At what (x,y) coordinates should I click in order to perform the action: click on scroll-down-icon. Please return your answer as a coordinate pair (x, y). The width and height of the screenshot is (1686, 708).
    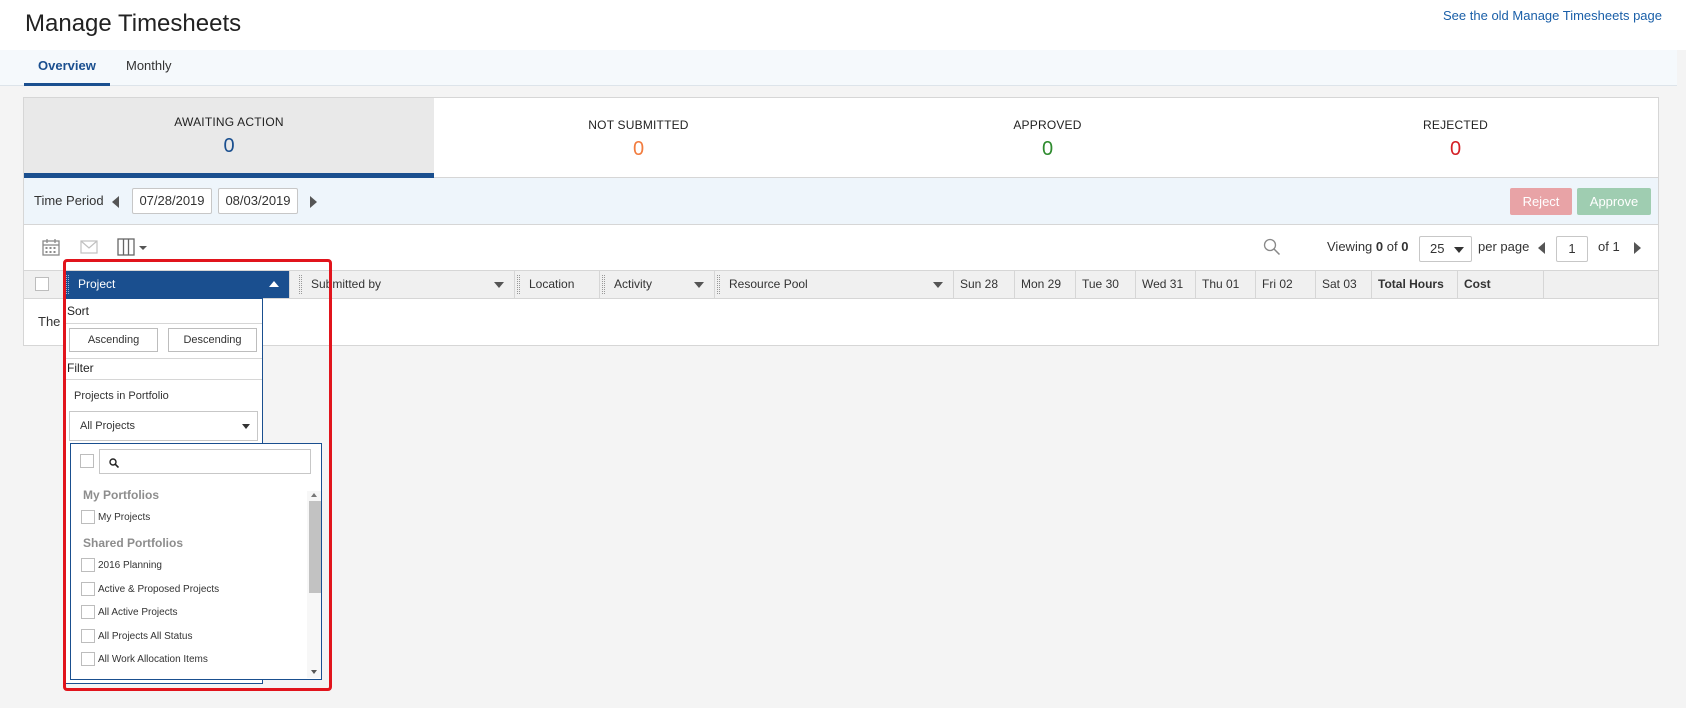
    Looking at the image, I should click on (314, 672).